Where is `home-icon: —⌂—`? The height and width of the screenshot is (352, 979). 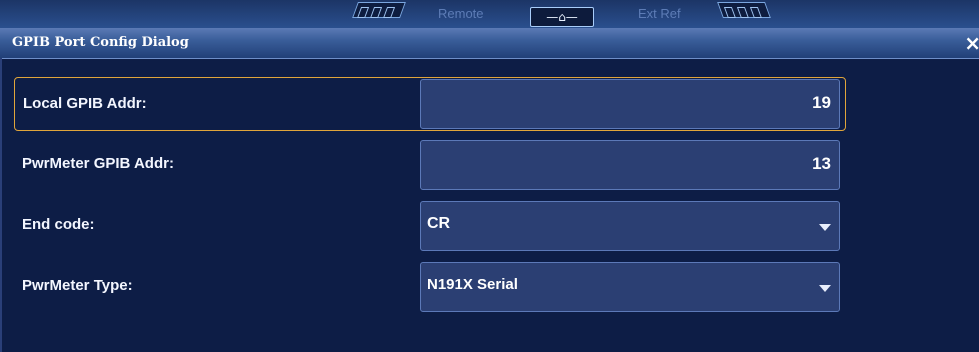 home-icon: —⌂— is located at coordinates (562, 17).